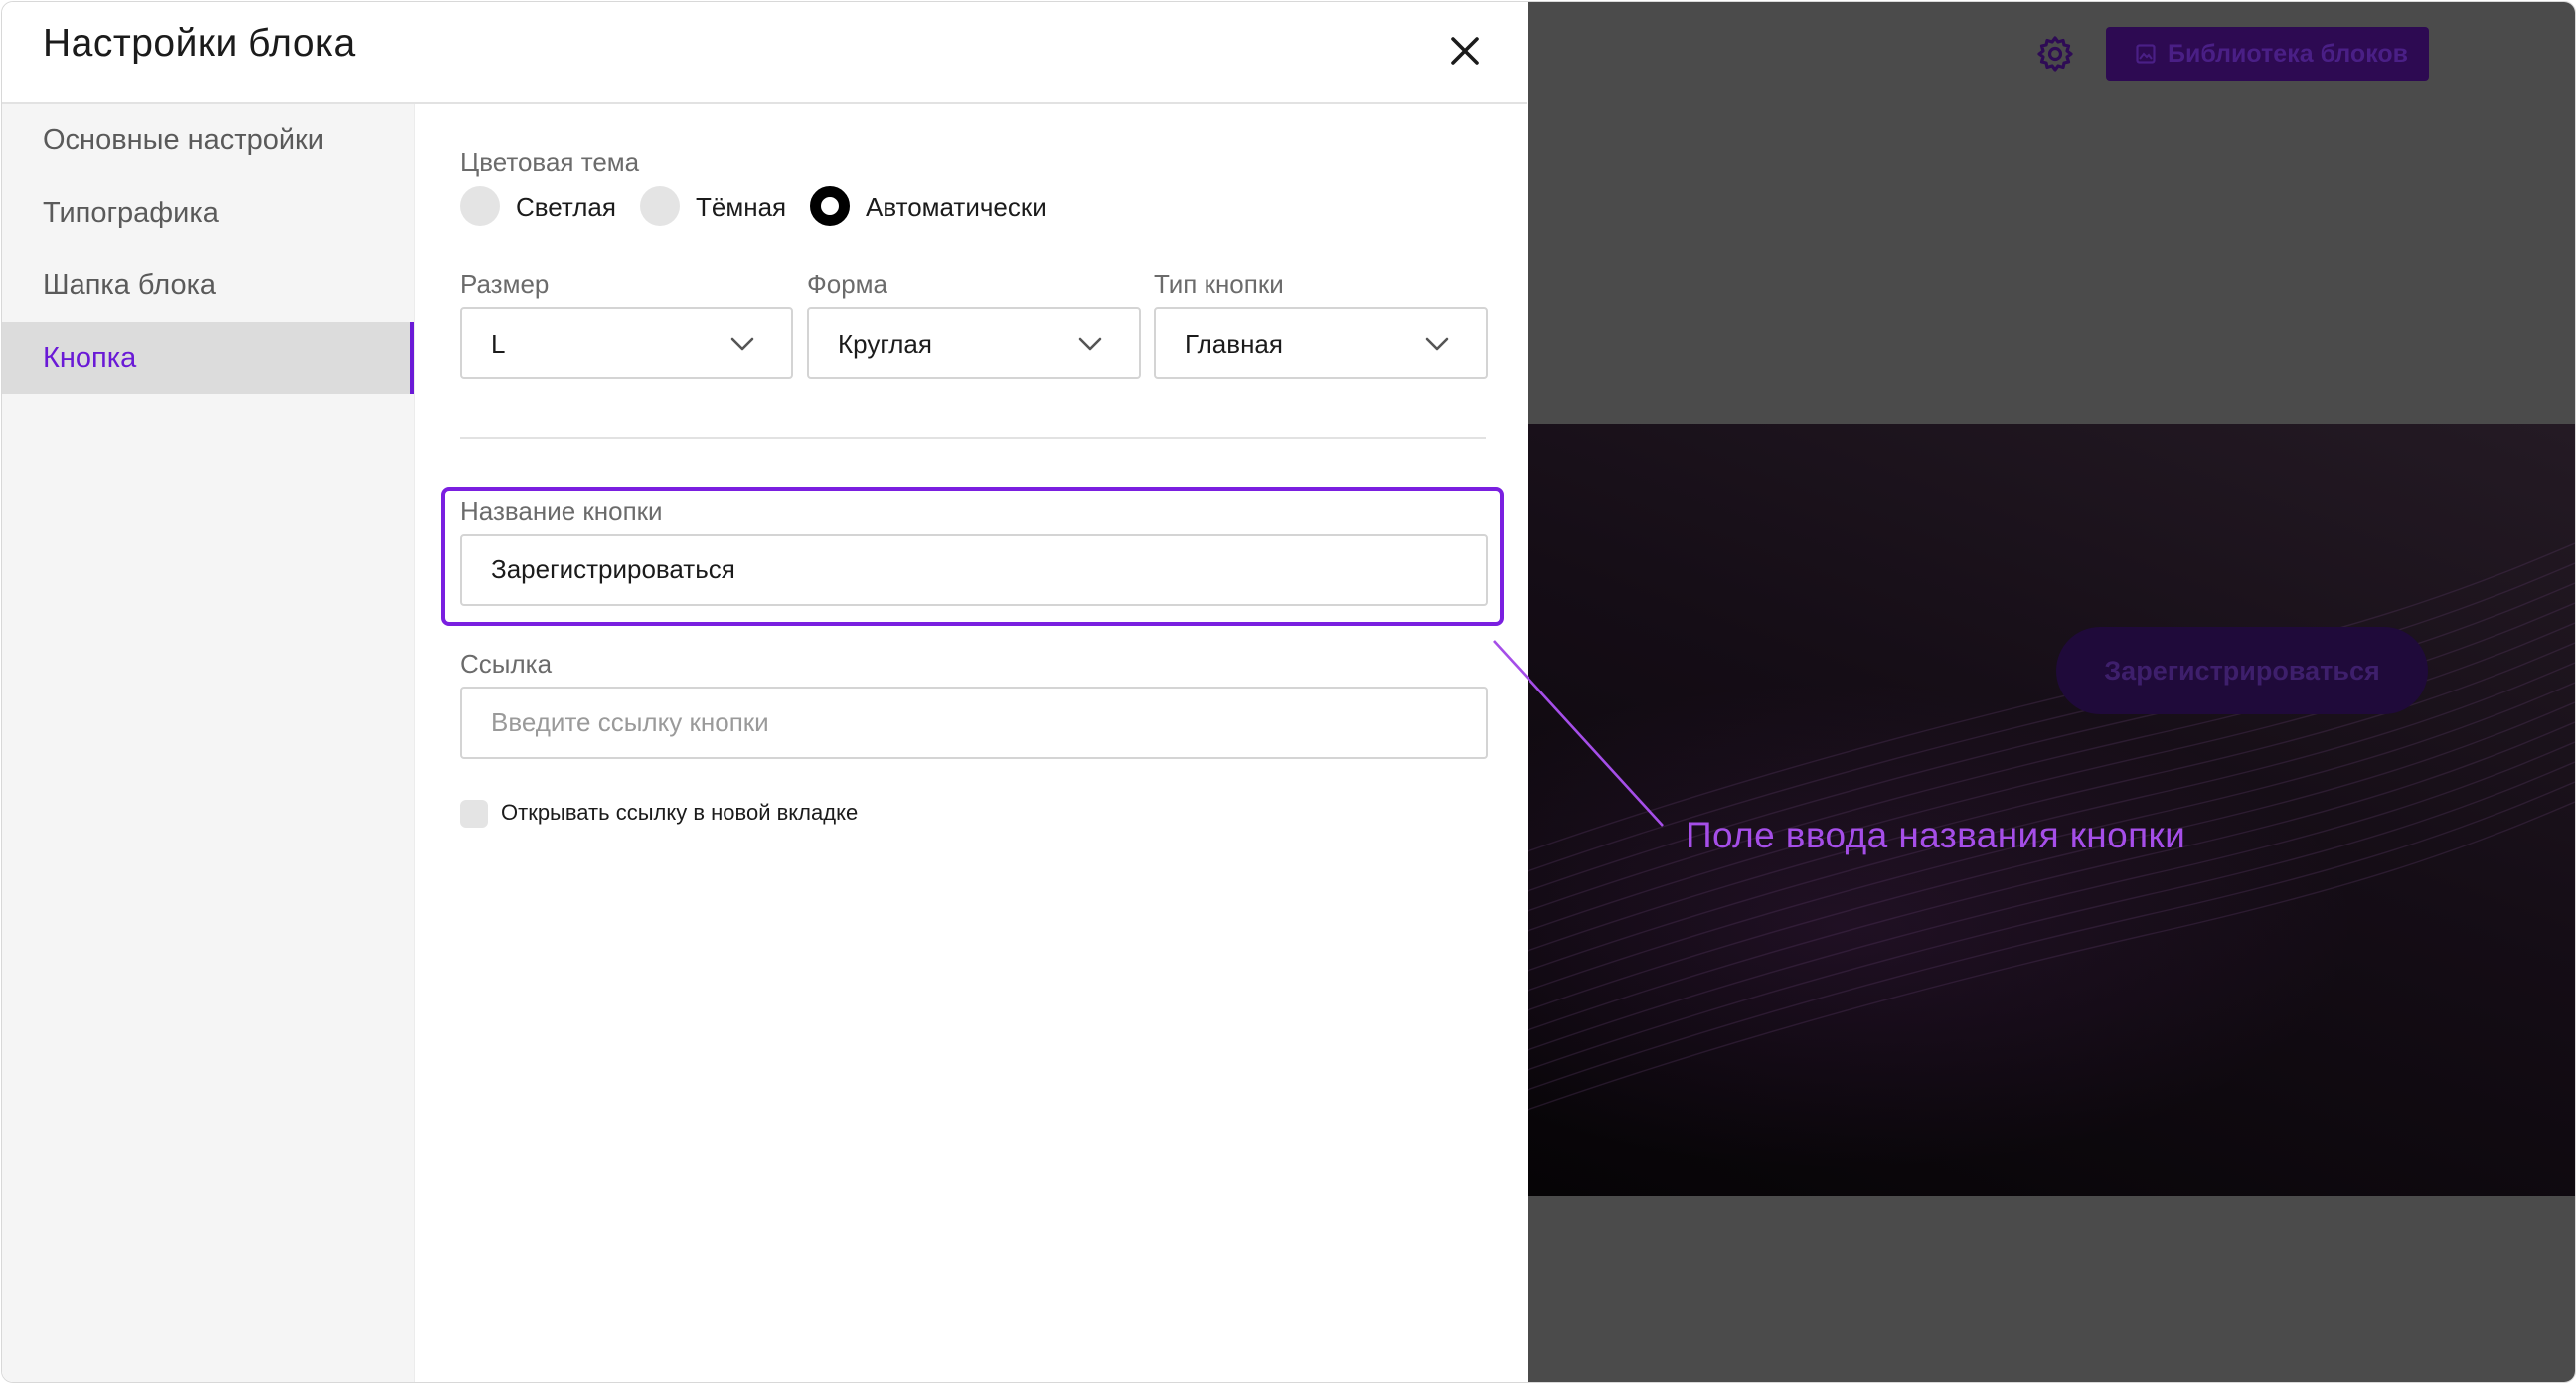 The image size is (2576, 1383). Describe the element at coordinates (830, 206) in the screenshot. I see `radio-auto` at that location.